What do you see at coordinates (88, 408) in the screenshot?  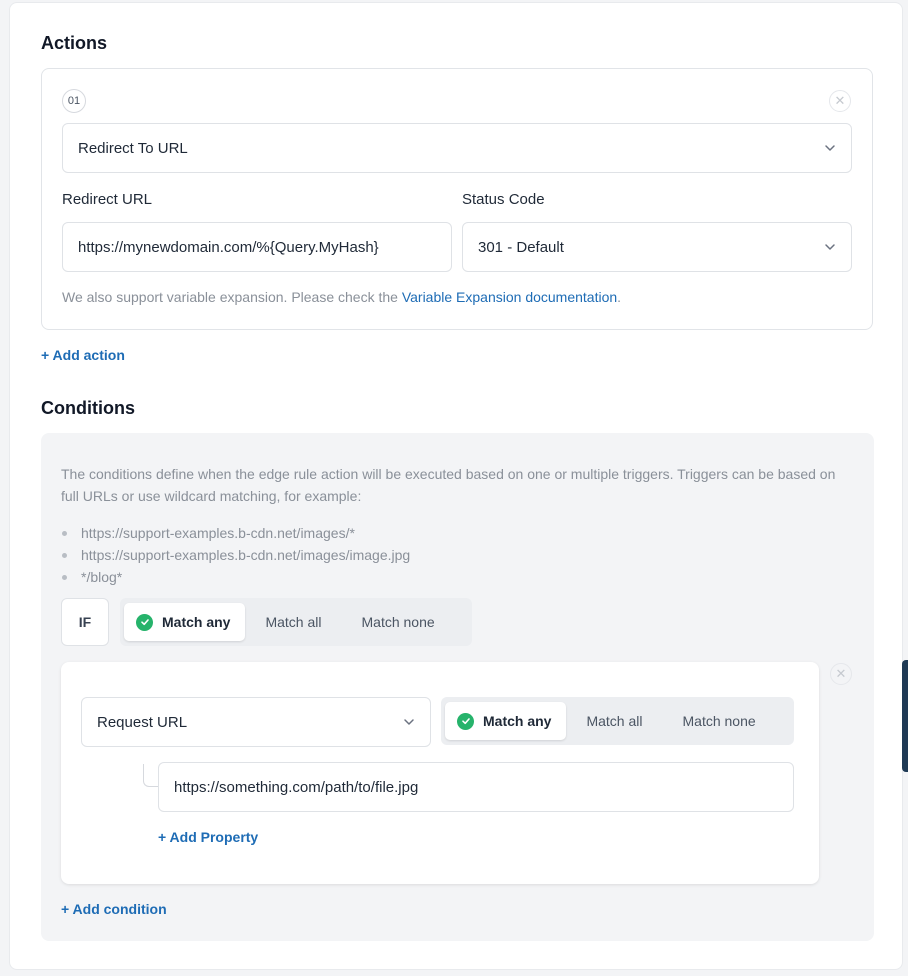 I see `conditions-title: Conditions` at bounding box center [88, 408].